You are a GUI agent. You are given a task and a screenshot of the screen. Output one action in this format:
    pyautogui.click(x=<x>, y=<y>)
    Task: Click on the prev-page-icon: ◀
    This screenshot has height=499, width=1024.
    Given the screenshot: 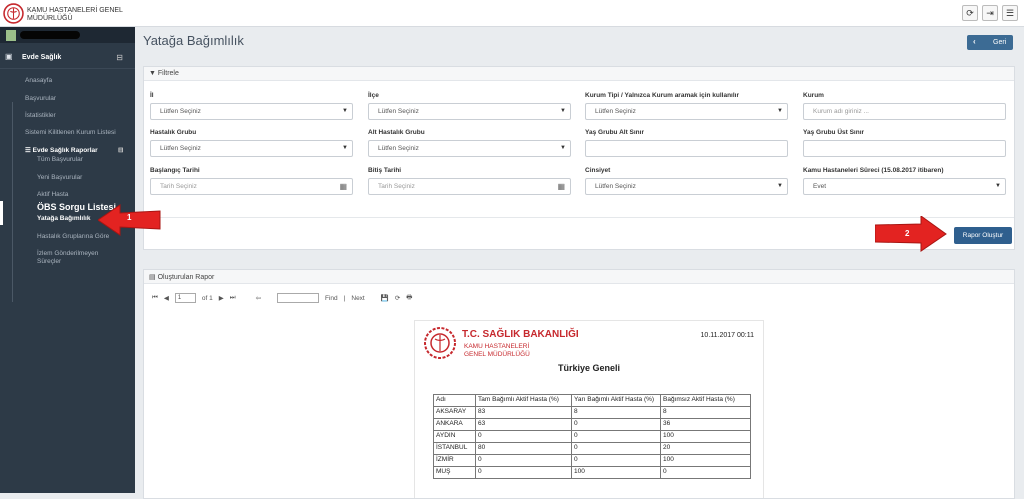 What is the action you would take?
    pyautogui.click(x=166, y=298)
    